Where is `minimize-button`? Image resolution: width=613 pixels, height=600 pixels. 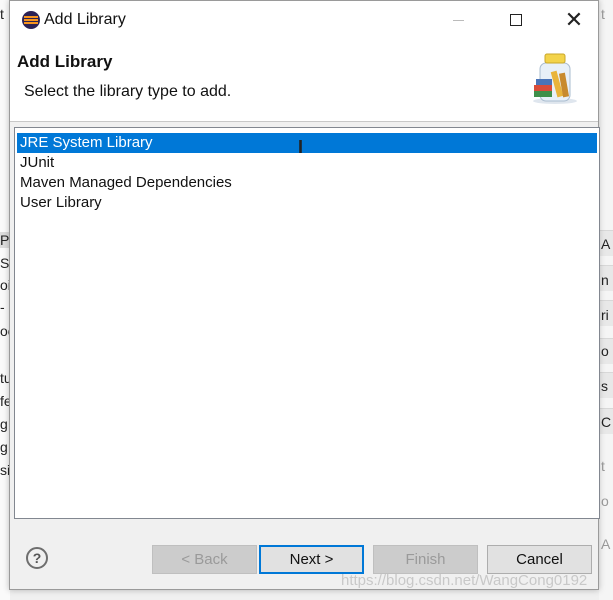 minimize-button is located at coordinates (458, 20).